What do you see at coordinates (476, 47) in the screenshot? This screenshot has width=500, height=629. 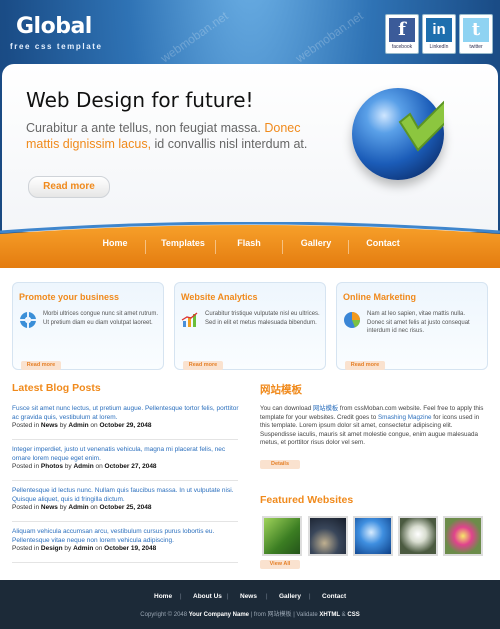 I see `twitter-label: twitter` at bounding box center [476, 47].